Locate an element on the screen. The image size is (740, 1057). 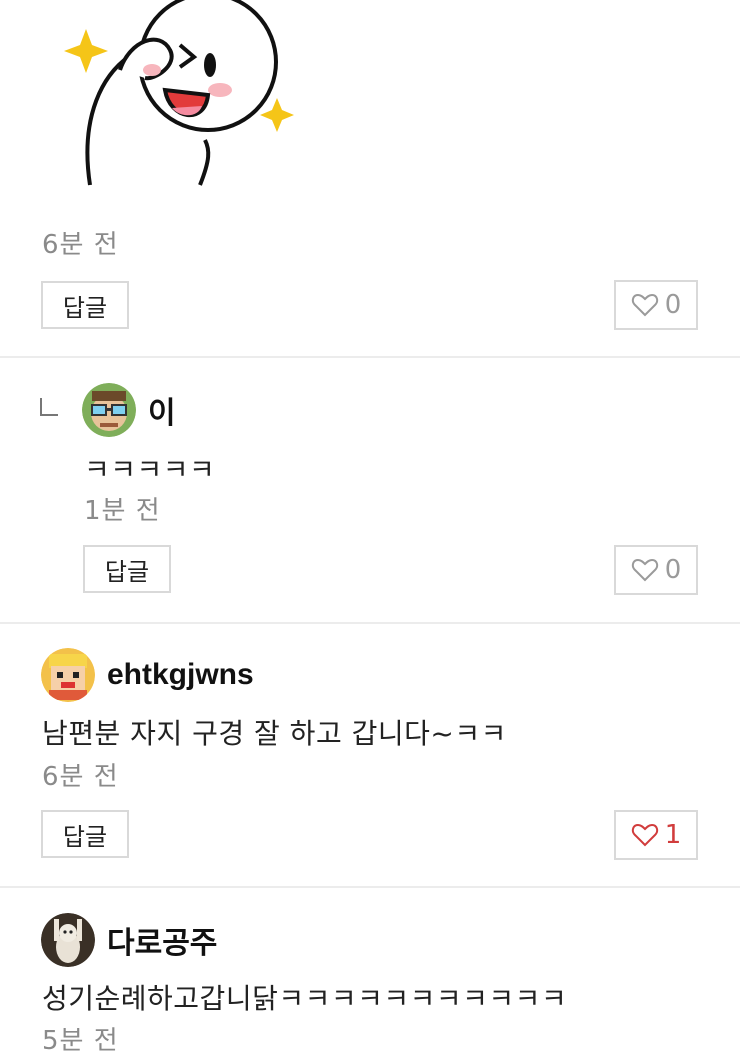
comment-text: 성기순례하고갑니닭ㅋㅋㅋㅋㅋㅋㅋㅋㅋㅋㅋ is located at coordinates (305, 998).